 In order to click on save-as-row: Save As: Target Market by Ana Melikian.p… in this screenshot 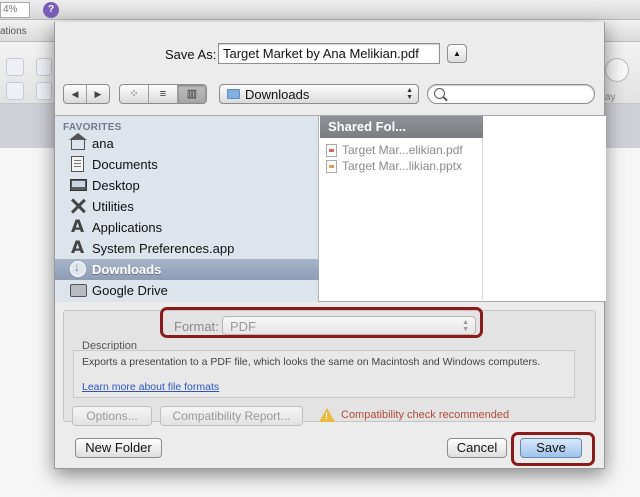, I will do `click(330, 54)`.